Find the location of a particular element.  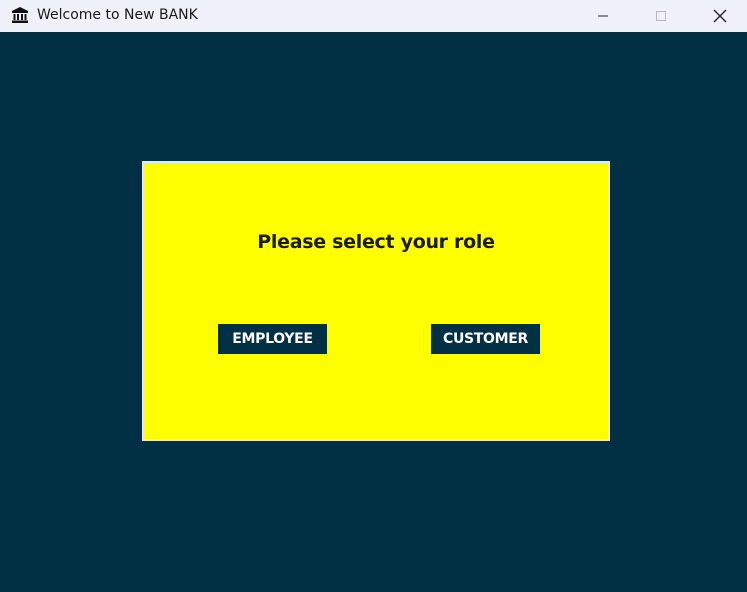

employee-button: EMPLOYEE is located at coordinates (272, 339).